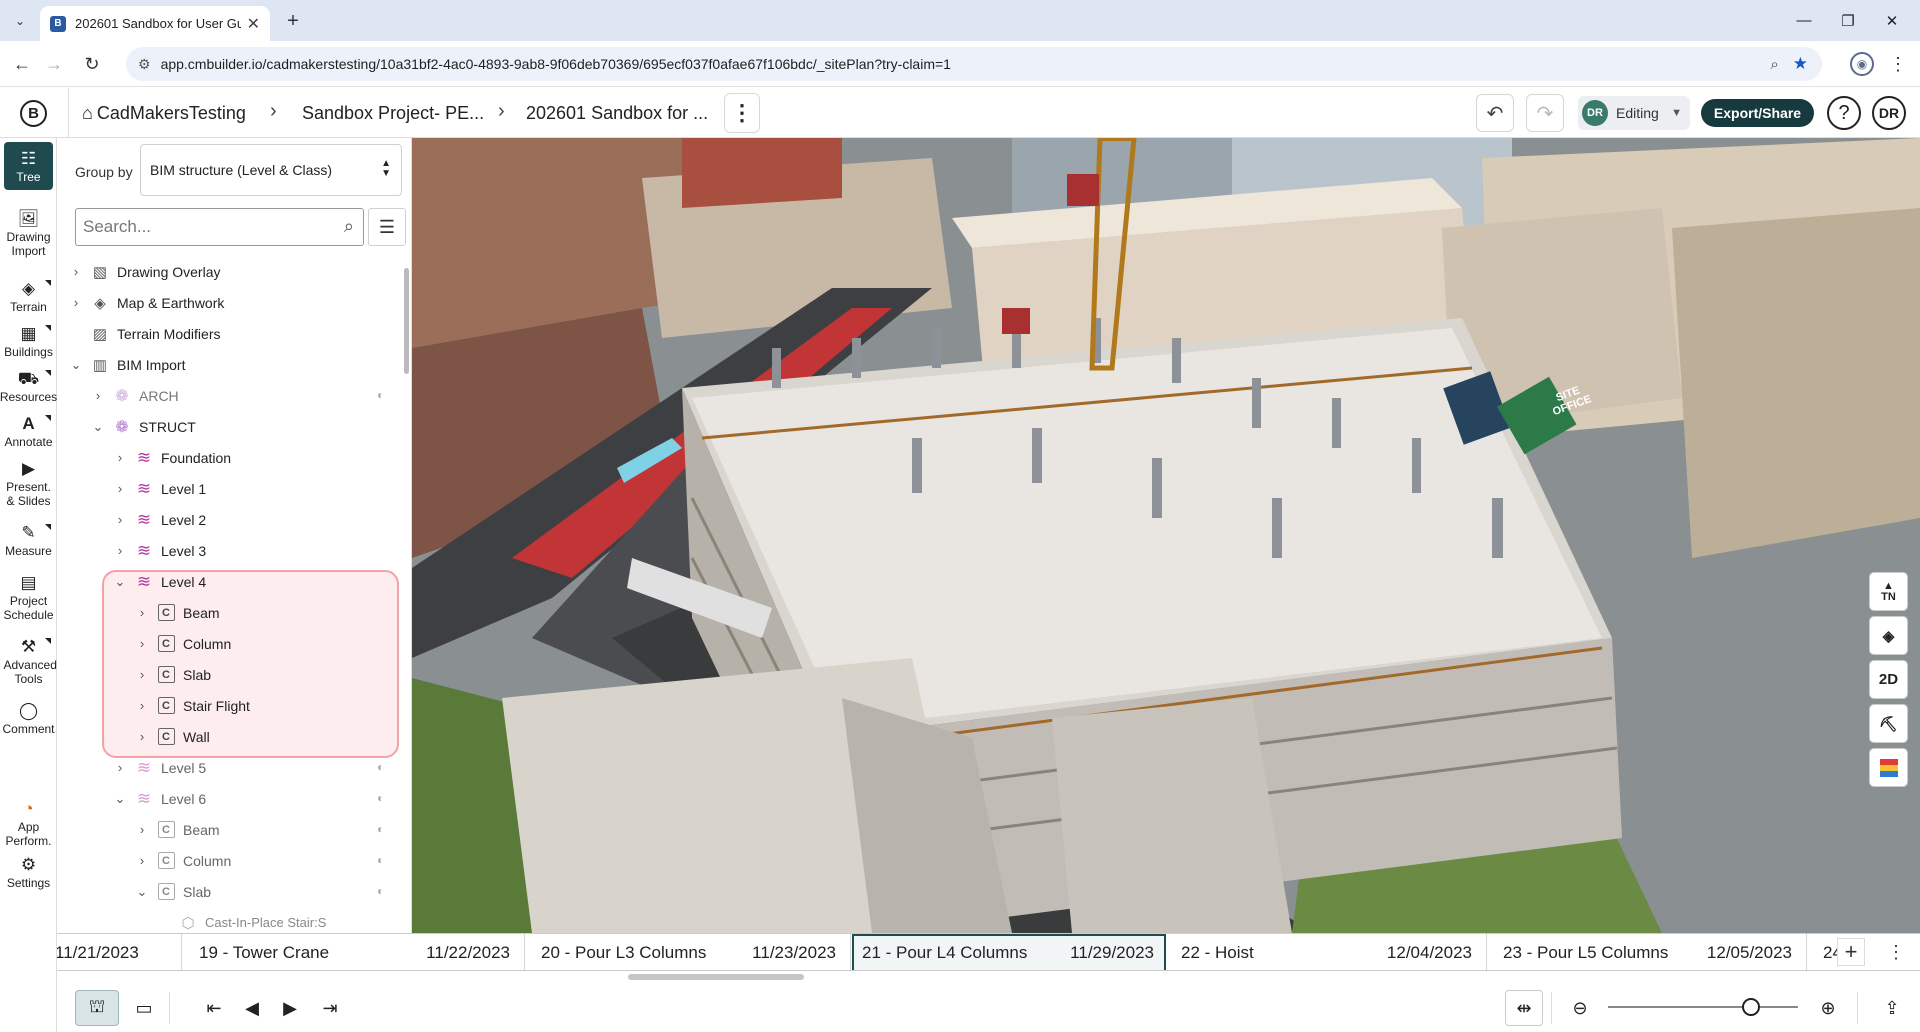 This screenshot has width=1920, height=1032. I want to click on profile-icon: ◉, so click(1862, 64).